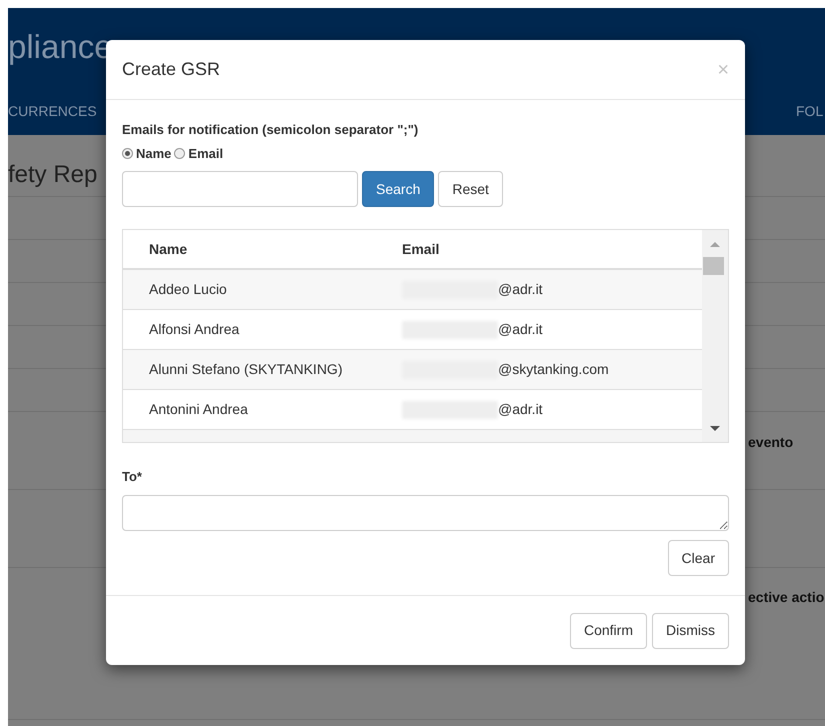 The width and height of the screenshot is (825, 726). What do you see at coordinates (553, 369) in the screenshot?
I see `table-cell-text: @skytanking.com` at bounding box center [553, 369].